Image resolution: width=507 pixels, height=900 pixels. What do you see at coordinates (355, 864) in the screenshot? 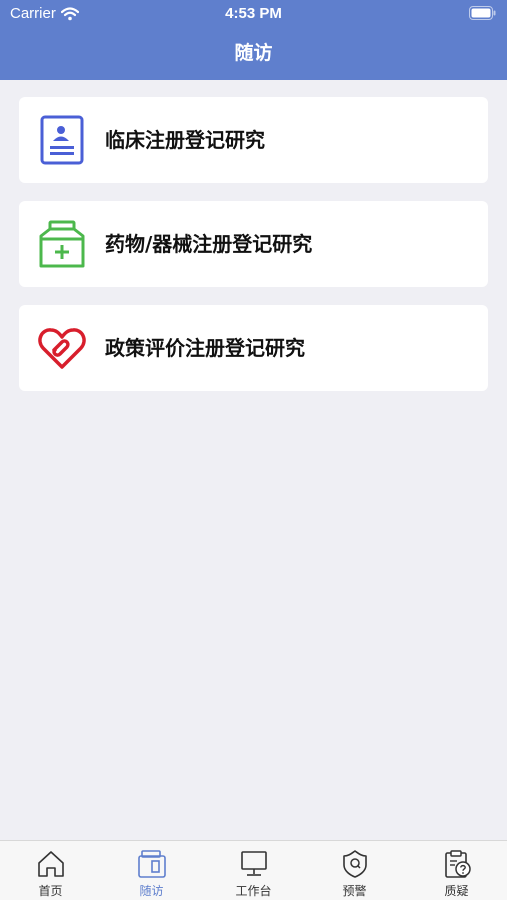
I see `shield-alert-icon` at bounding box center [355, 864].